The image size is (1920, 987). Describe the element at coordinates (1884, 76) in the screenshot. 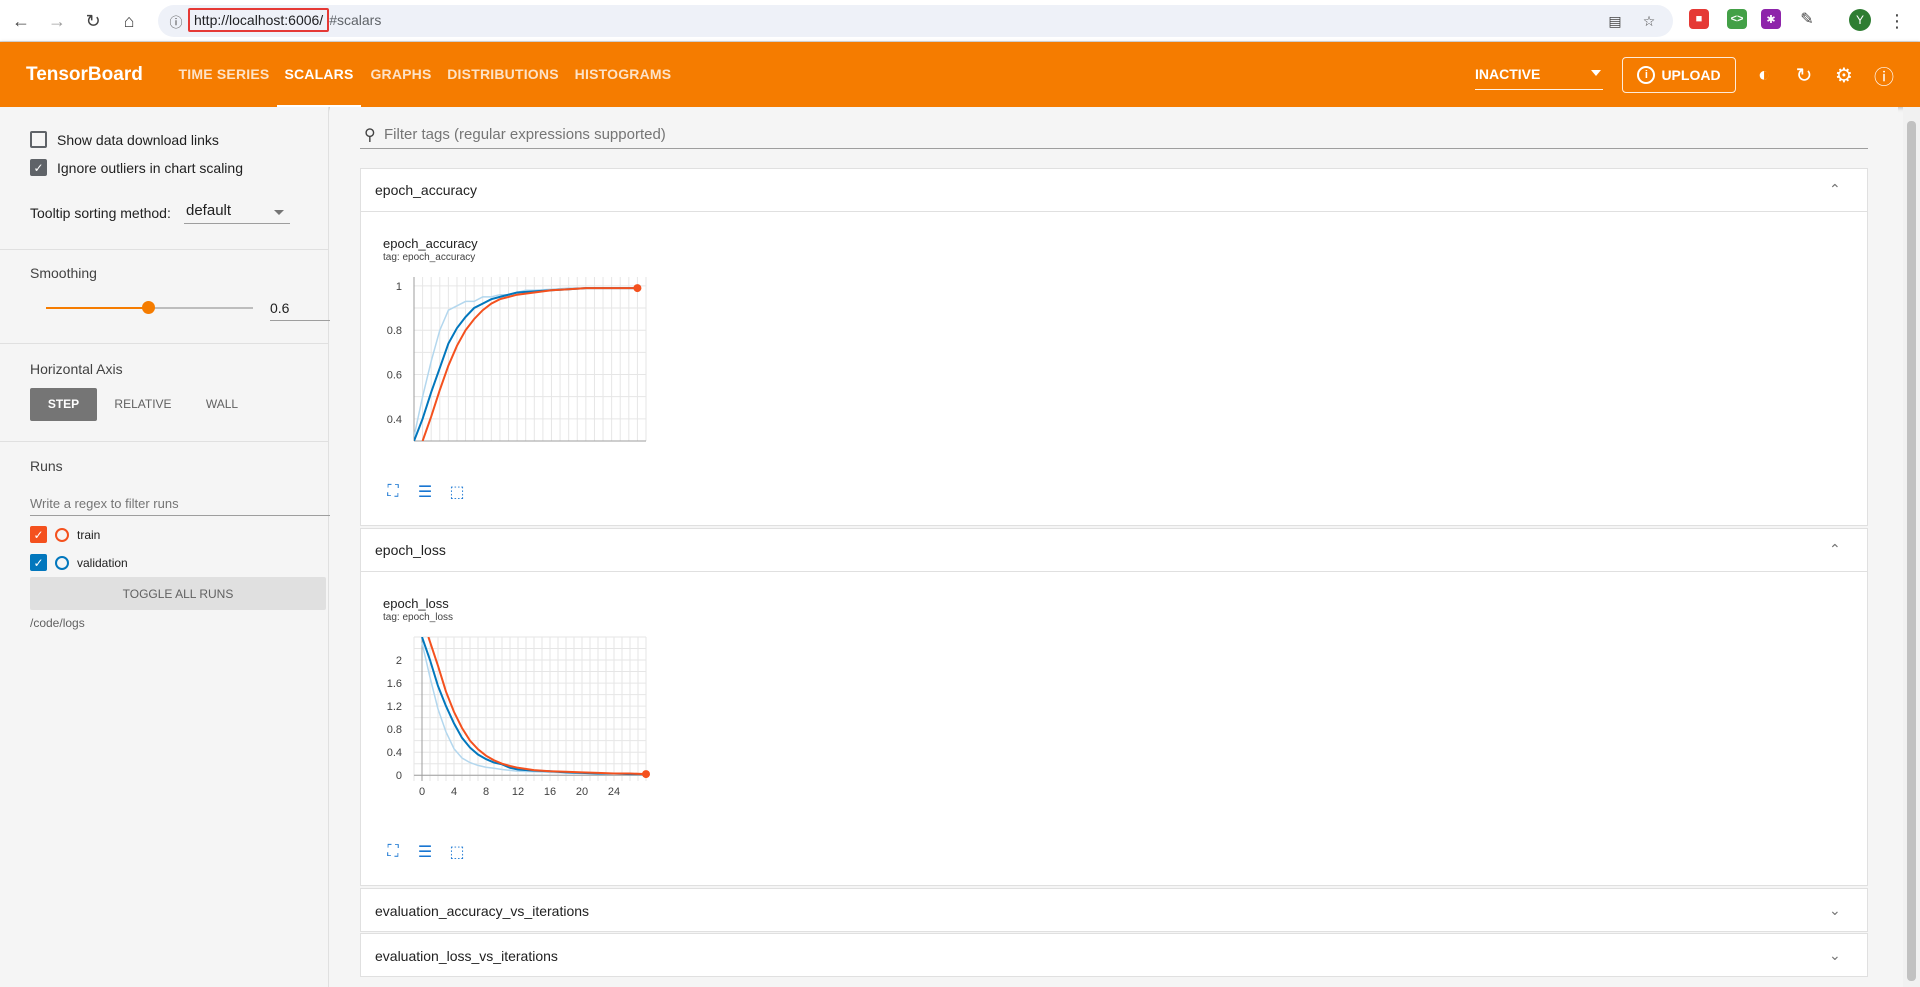

I see `help-icon: ⓘ` at that location.